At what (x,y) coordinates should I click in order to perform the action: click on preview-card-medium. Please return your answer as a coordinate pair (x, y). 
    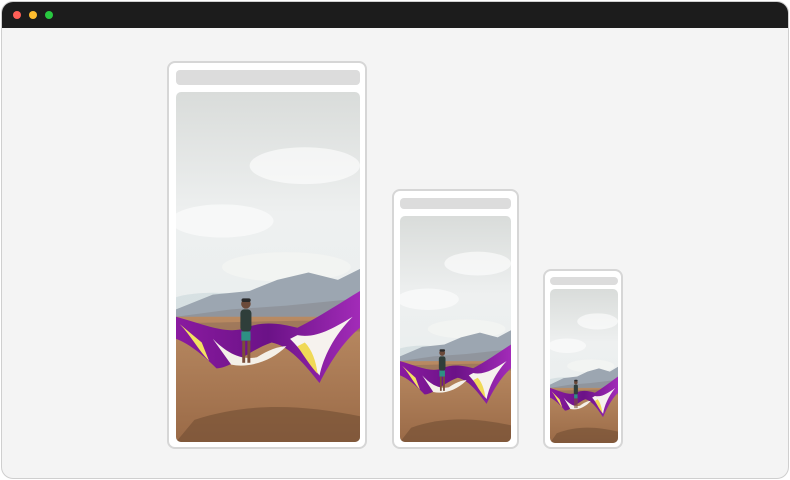
    Looking at the image, I should click on (455, 319).